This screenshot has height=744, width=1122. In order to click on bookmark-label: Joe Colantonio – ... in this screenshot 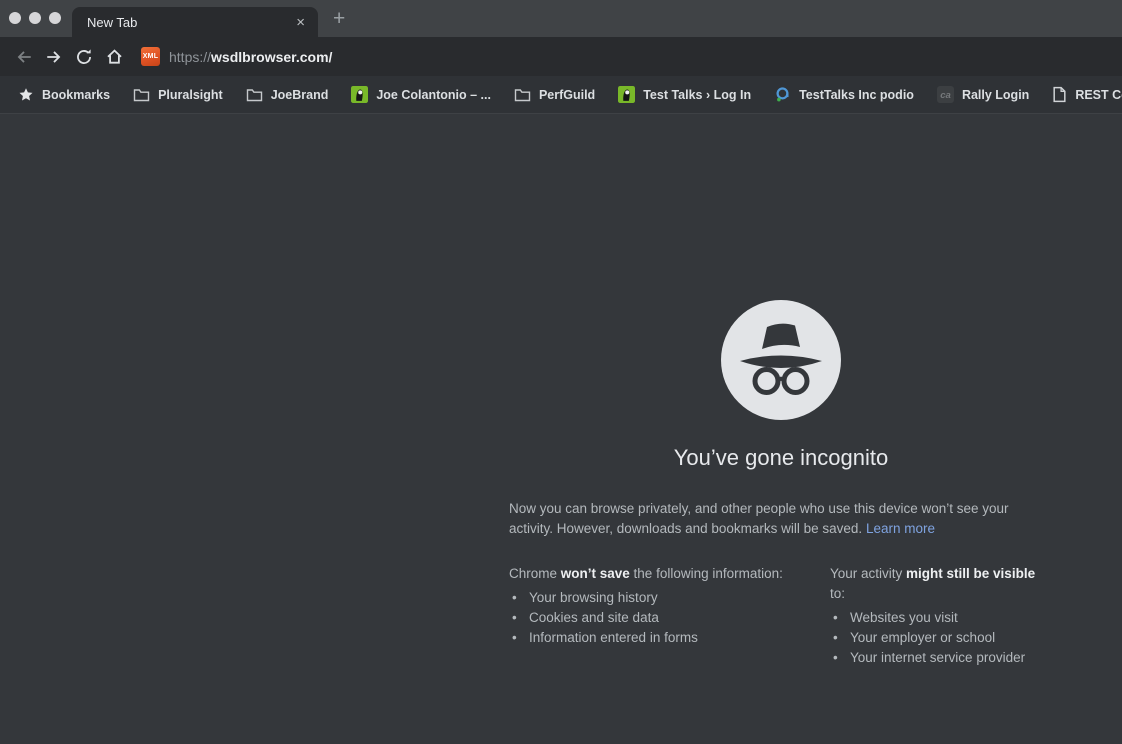, I will do `click(433, 94)`.